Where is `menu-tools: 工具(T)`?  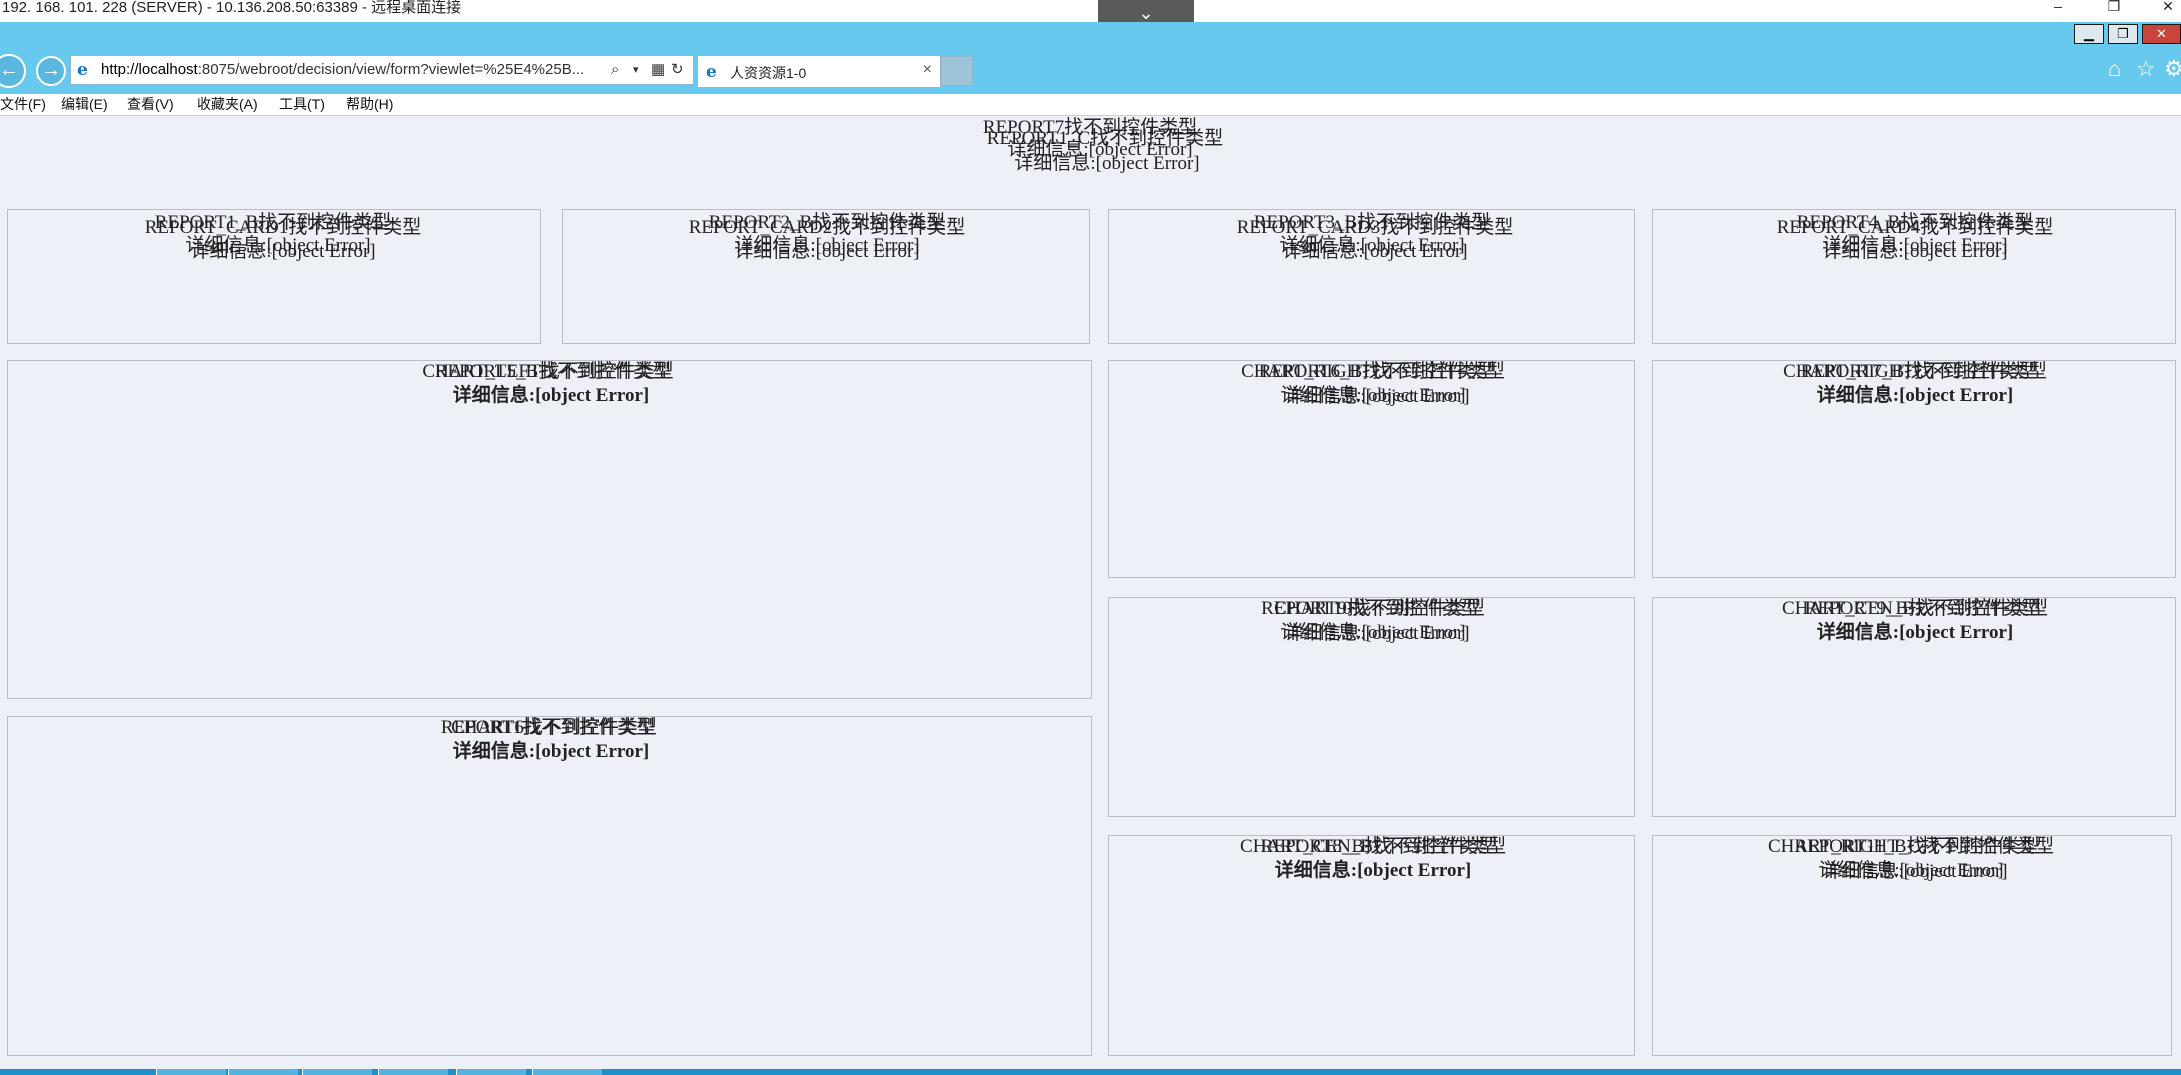 menu-tools: 工具(T) is located at coordinates (302, 104).